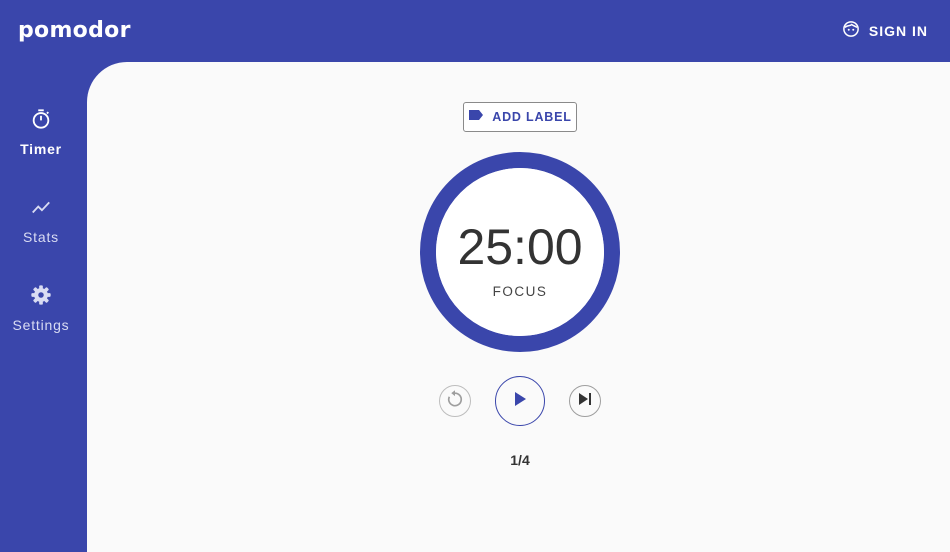  Describe the element at coordinates (41, 121) in the screenshot. I see `stopwatch-icon` at that location.